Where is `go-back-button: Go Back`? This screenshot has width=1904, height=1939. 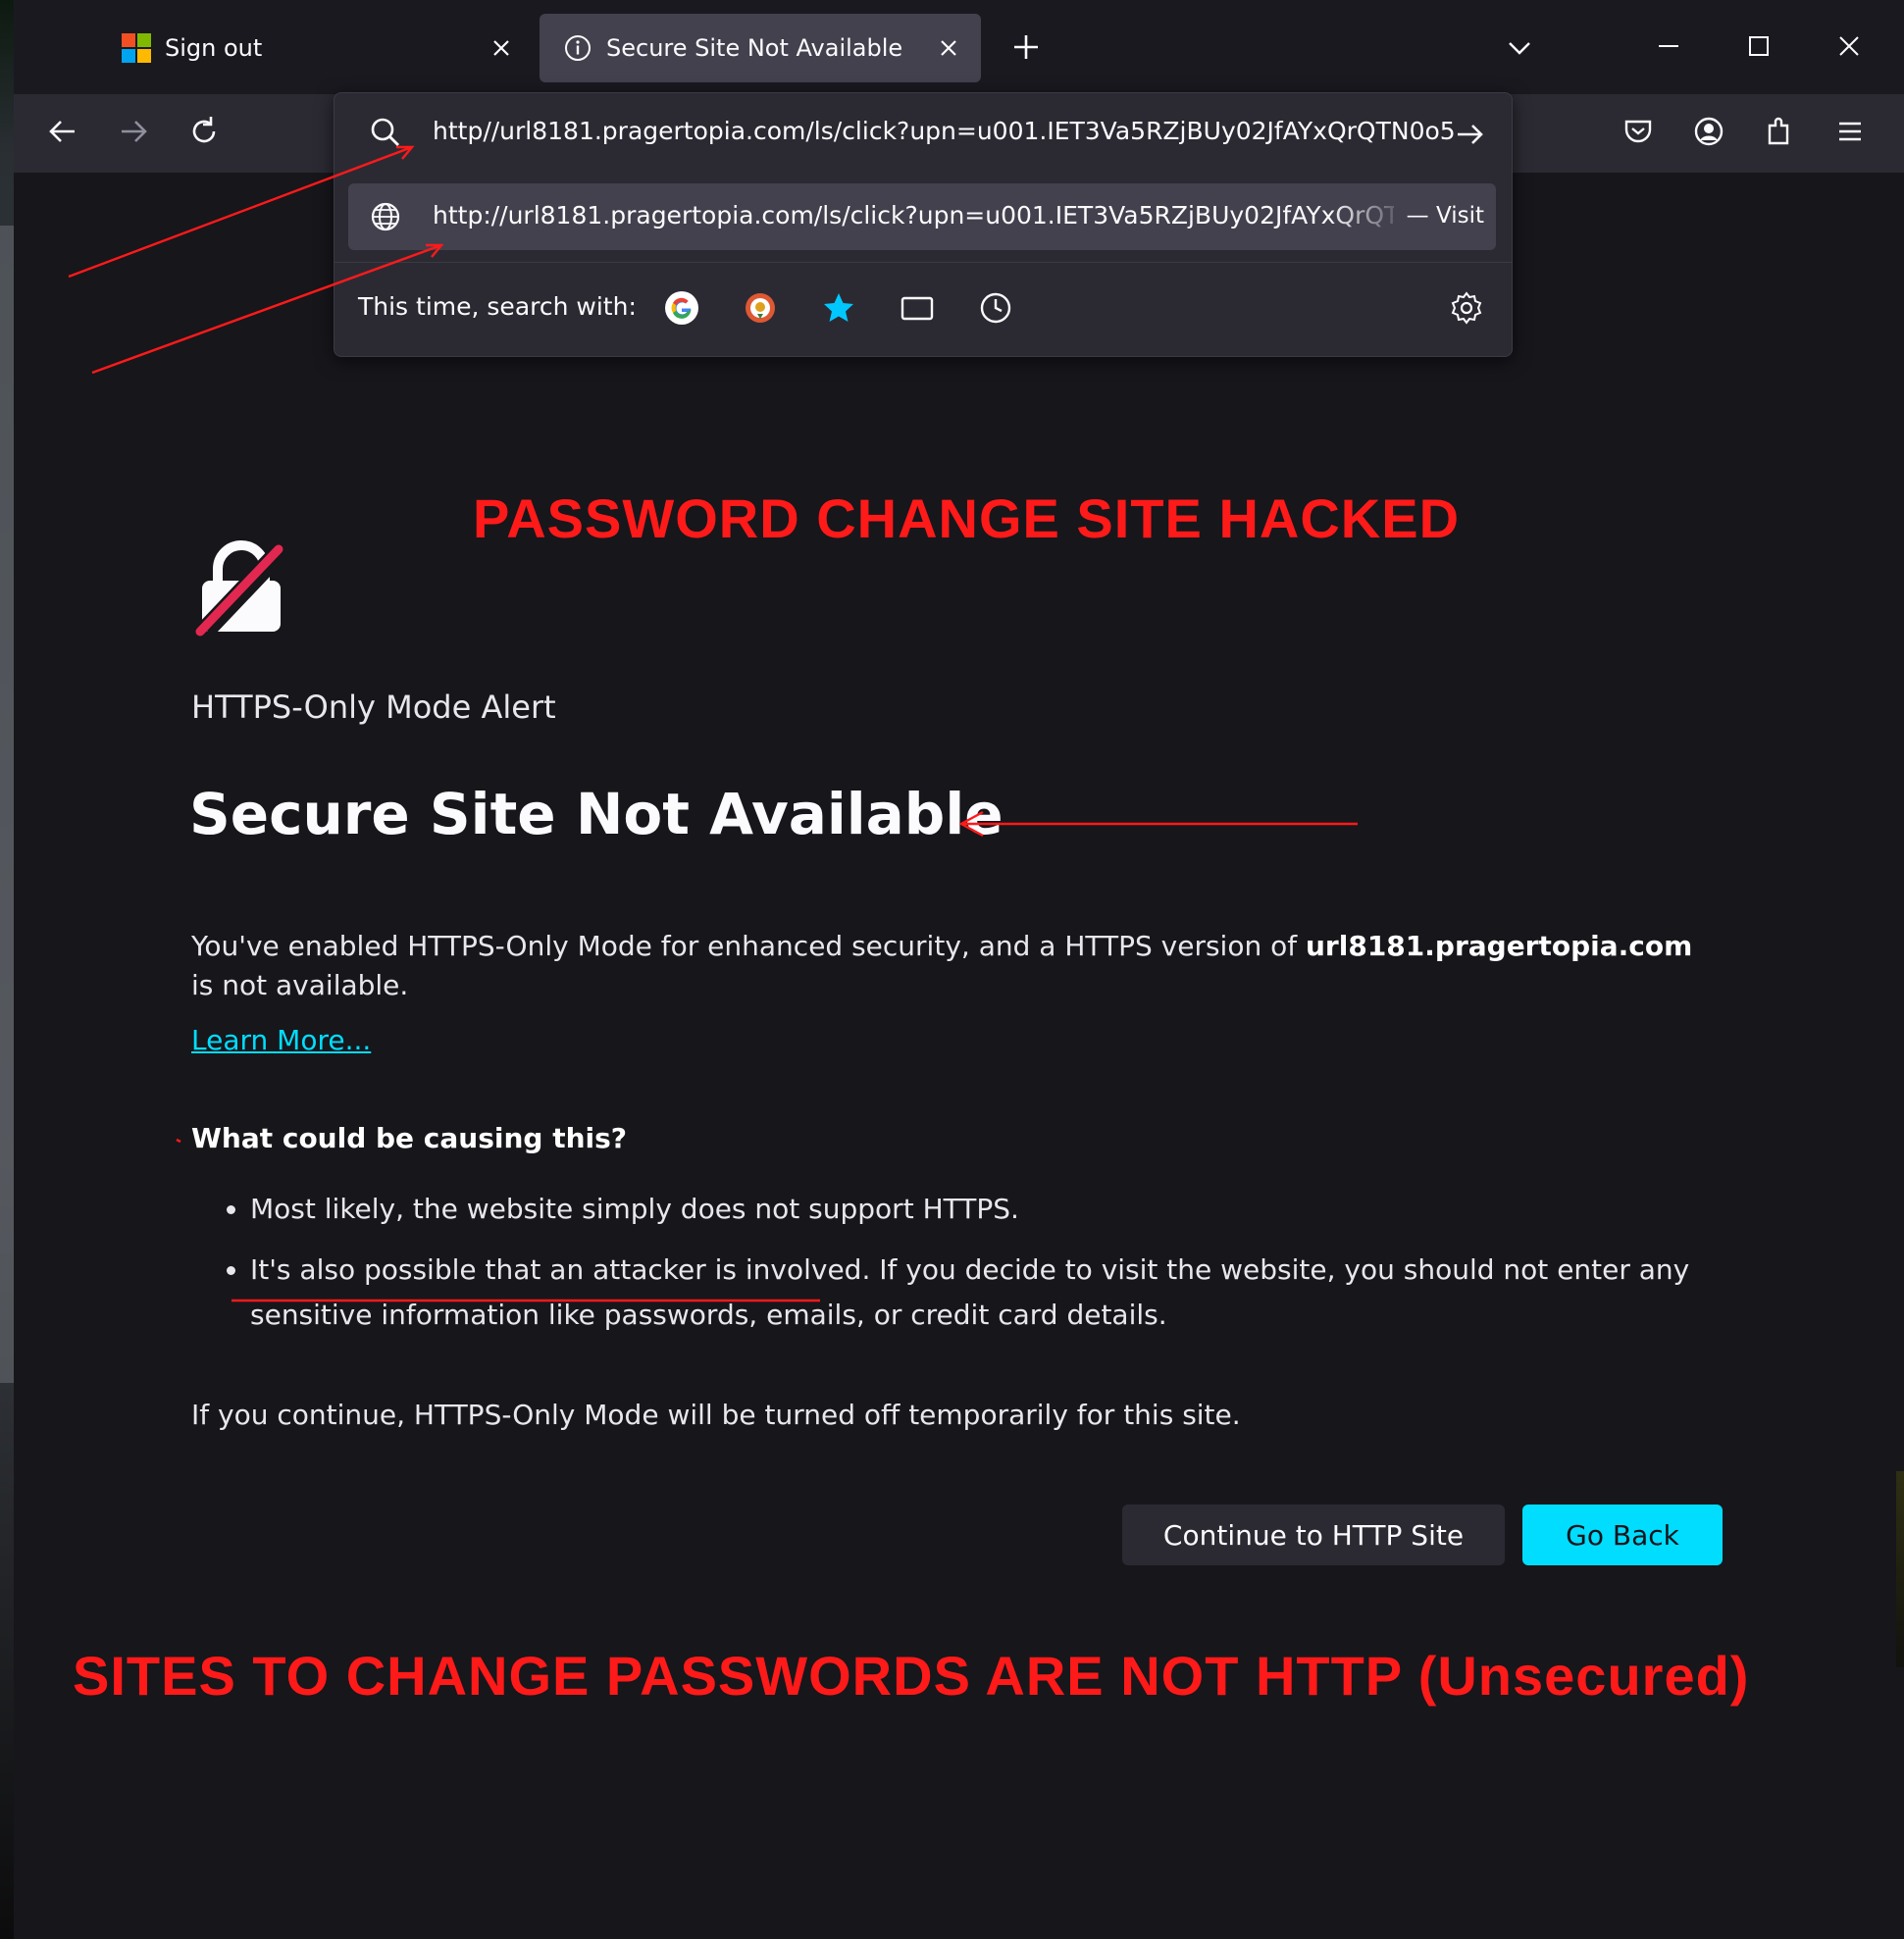
go-back-button: Go Back is located at coordinates (1622, 1535).